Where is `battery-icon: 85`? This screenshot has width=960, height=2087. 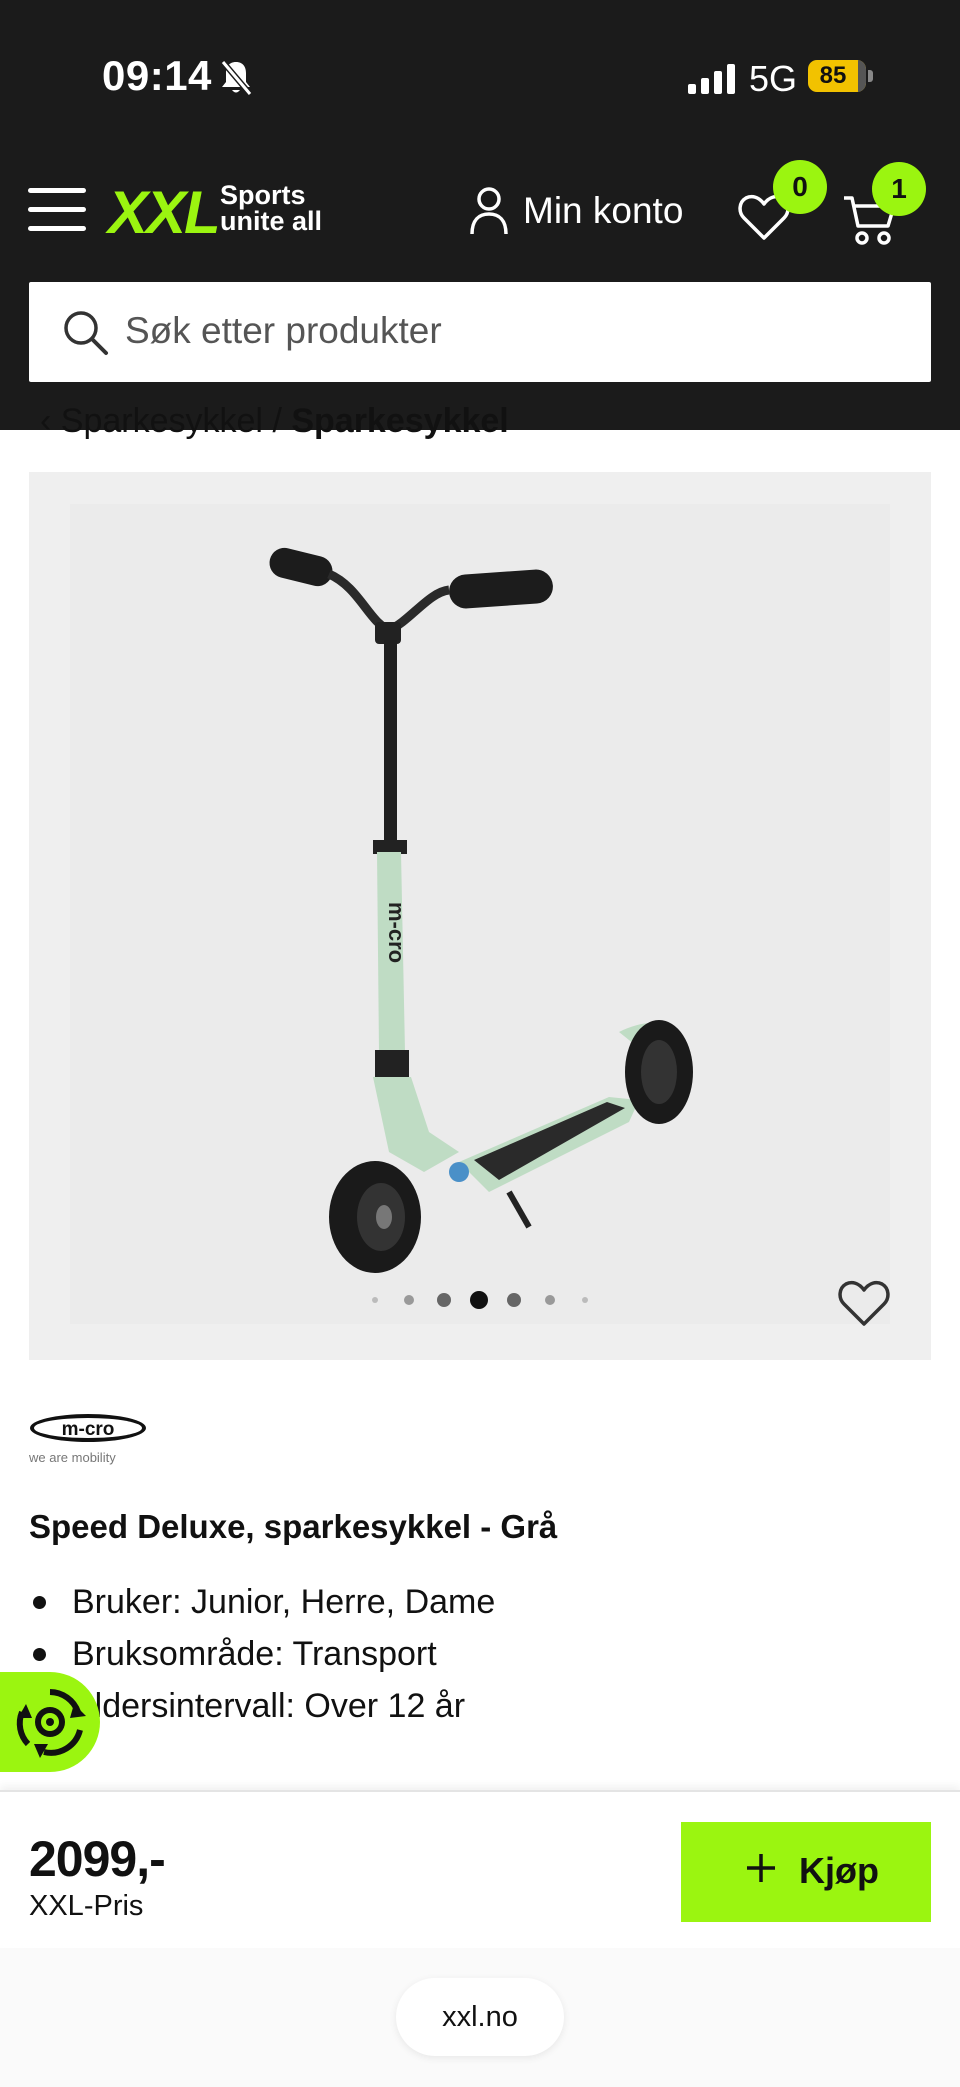
battery-icon: 85 is located at coordinates (841, 77).